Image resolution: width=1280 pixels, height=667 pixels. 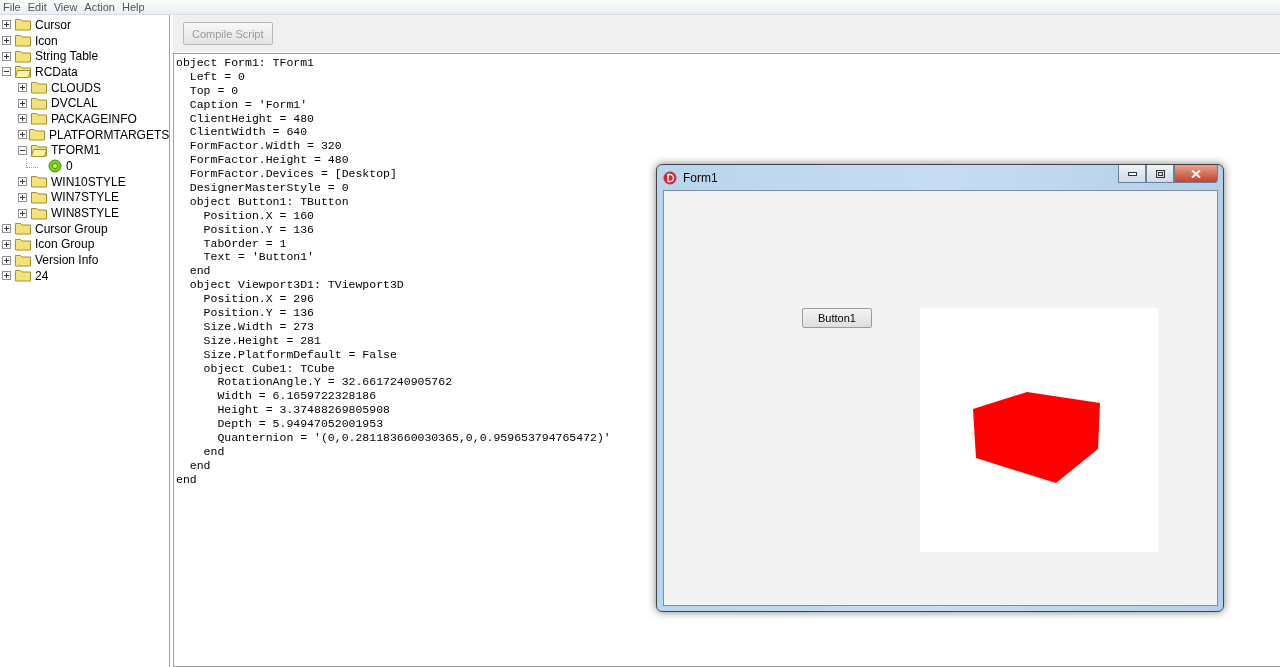 What do you see at coordinates (296, 396) in the screenshot?
I see `code-line: Width = 6.1659722328186` at bounding box center [296, 396].